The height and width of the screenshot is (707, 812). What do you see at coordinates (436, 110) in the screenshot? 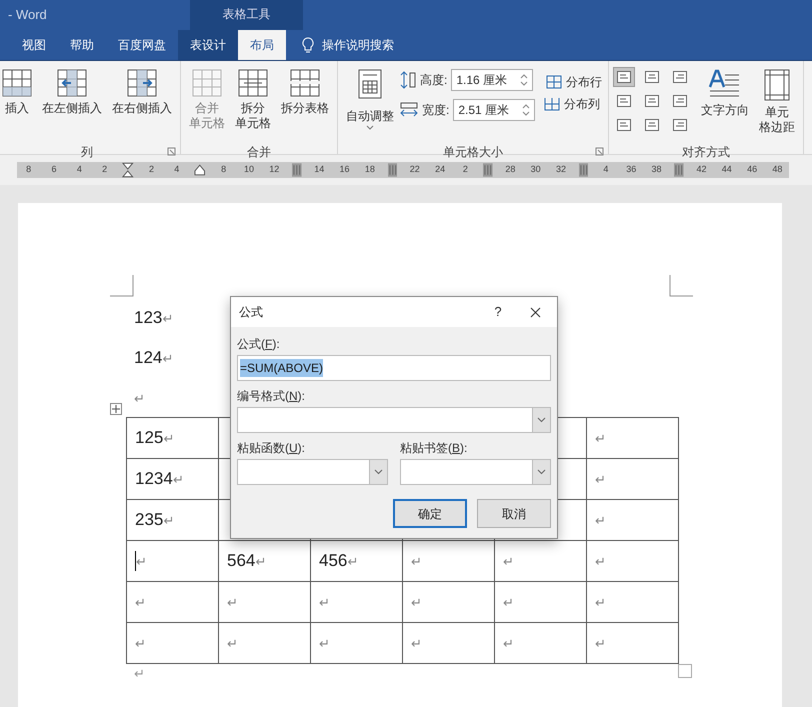
I see `field-label: 宽度:` at bounding box center [436, 110].